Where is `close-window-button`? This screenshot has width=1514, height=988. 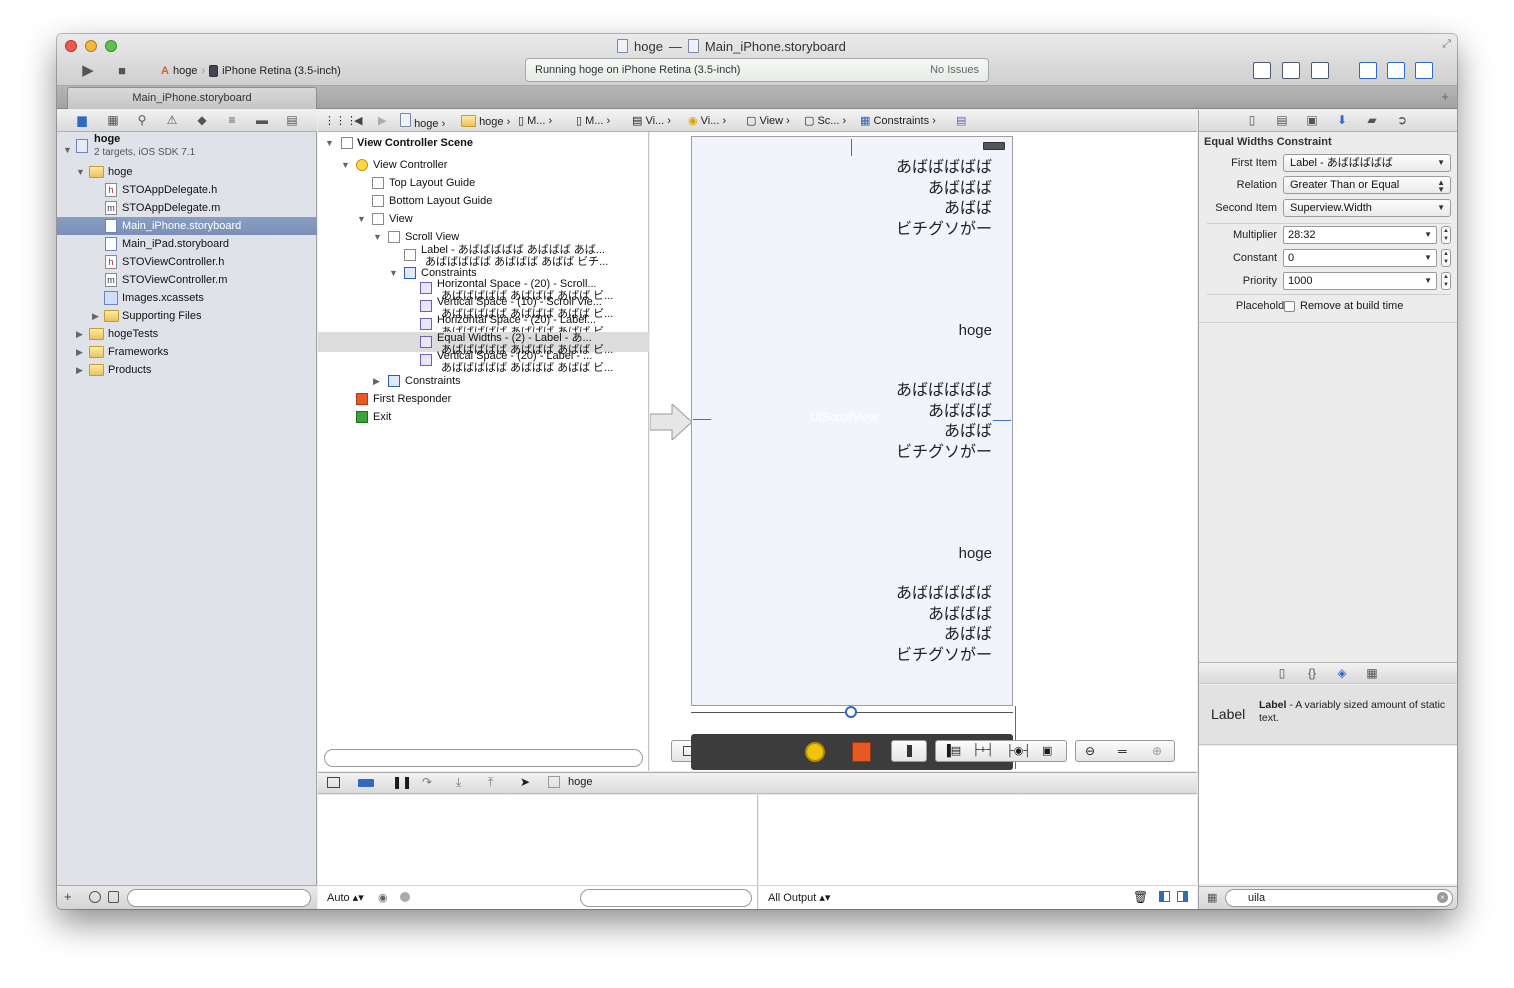 close-window-button is located at coordinates (71, 46).